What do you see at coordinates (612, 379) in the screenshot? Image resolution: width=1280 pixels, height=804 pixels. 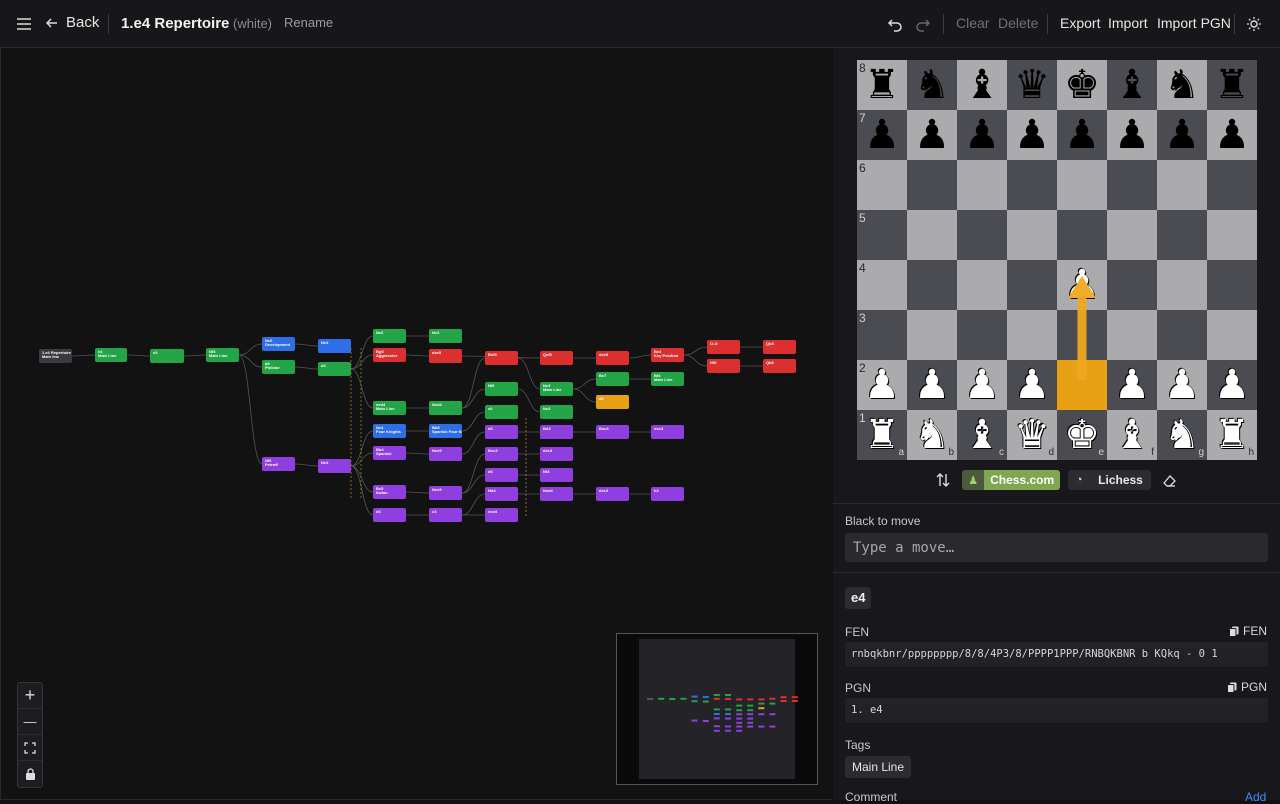 I see `tree-node: Be7` at bounding box center [612, 379].